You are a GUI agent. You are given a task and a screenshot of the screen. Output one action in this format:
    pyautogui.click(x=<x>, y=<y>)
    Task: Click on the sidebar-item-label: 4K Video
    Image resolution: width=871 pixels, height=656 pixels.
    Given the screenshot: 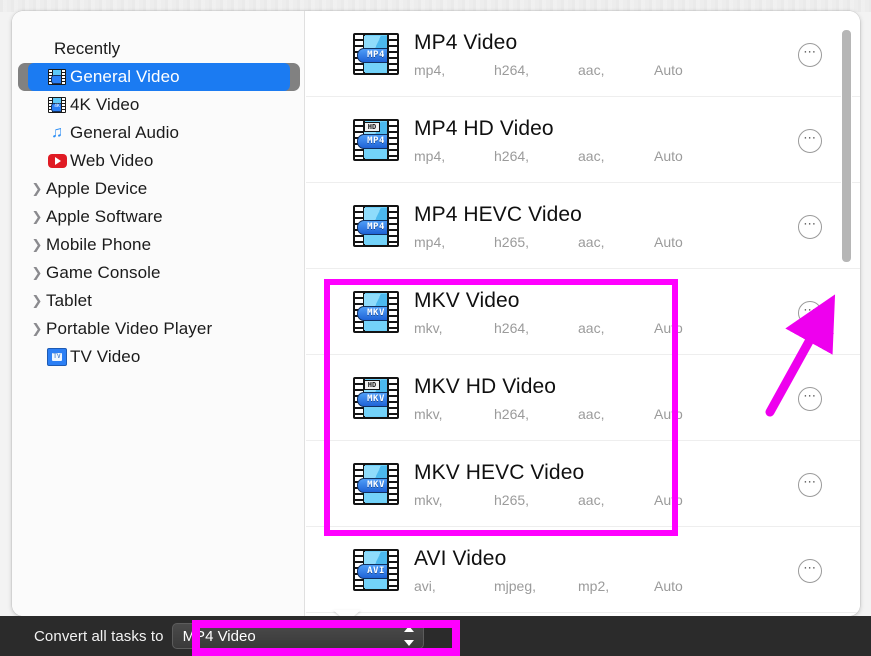 What is the action you would take?
    pyautogui.click(x=105, y=104)
    